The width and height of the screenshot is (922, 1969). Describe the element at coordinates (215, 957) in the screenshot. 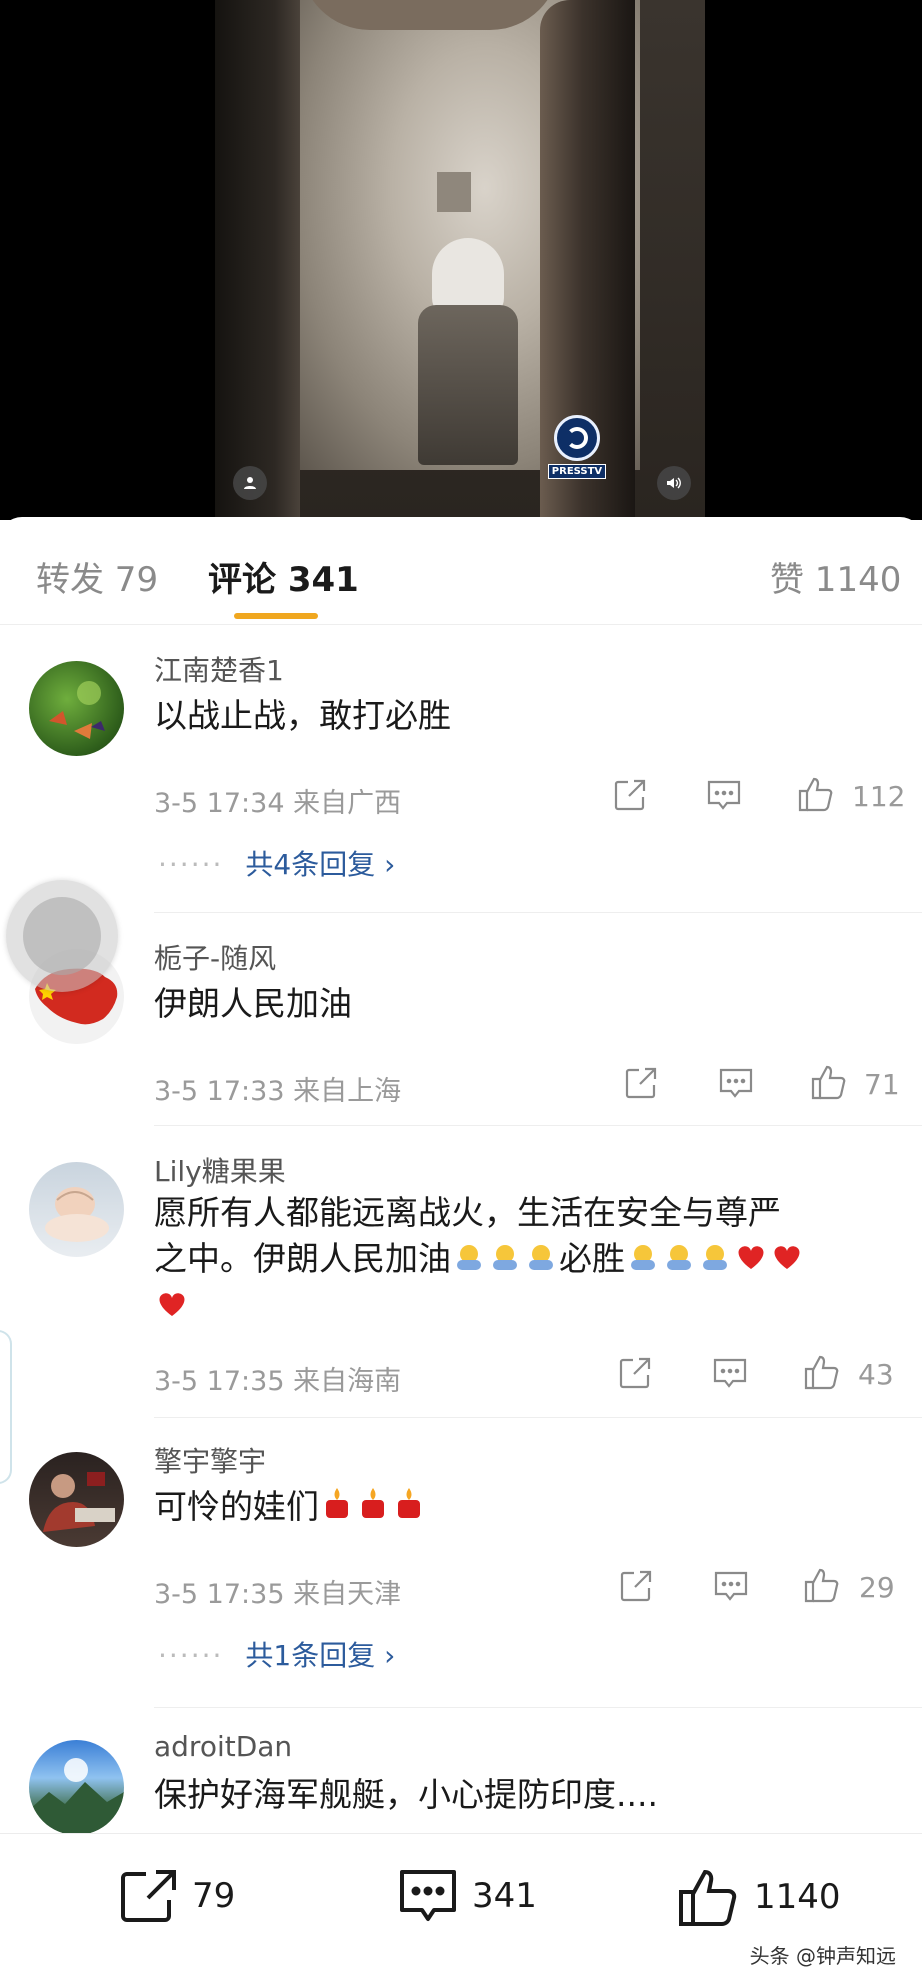

I see `comment-username: 栀子-随风` at that location.